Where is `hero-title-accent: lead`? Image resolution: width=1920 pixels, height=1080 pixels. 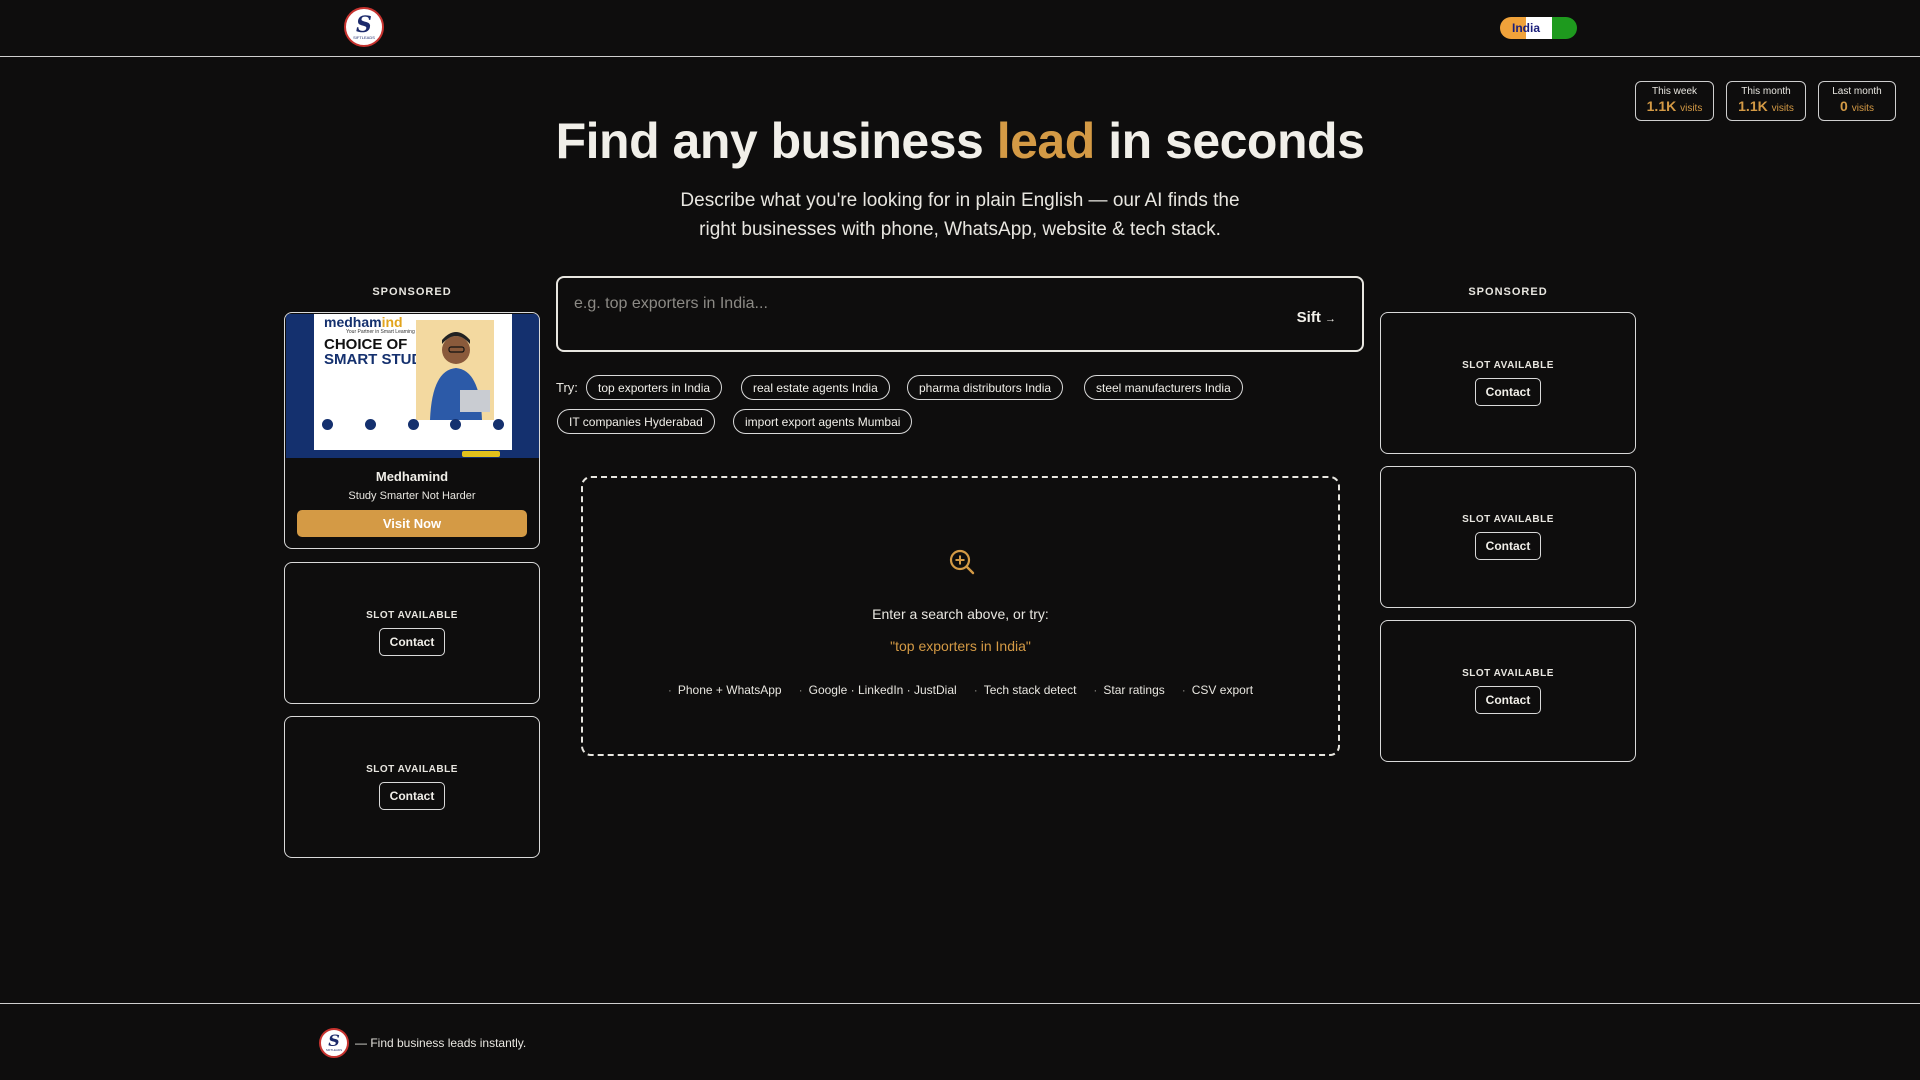
hero-title-accent: lead is located at coordinates (1046, 141).